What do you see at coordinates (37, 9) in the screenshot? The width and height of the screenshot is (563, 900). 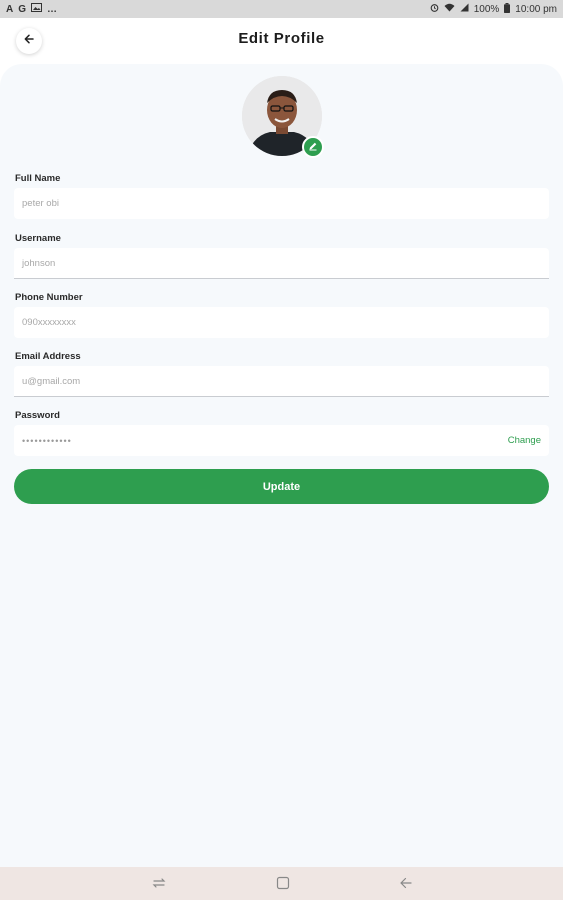 I see `image-icon` at bounding box center [37, 9].